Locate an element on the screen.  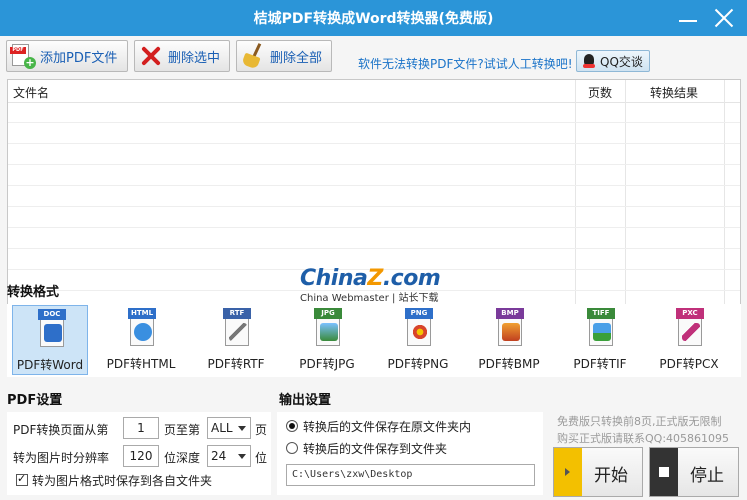
dpi-input: 120 is located at coordinates (141, 456).